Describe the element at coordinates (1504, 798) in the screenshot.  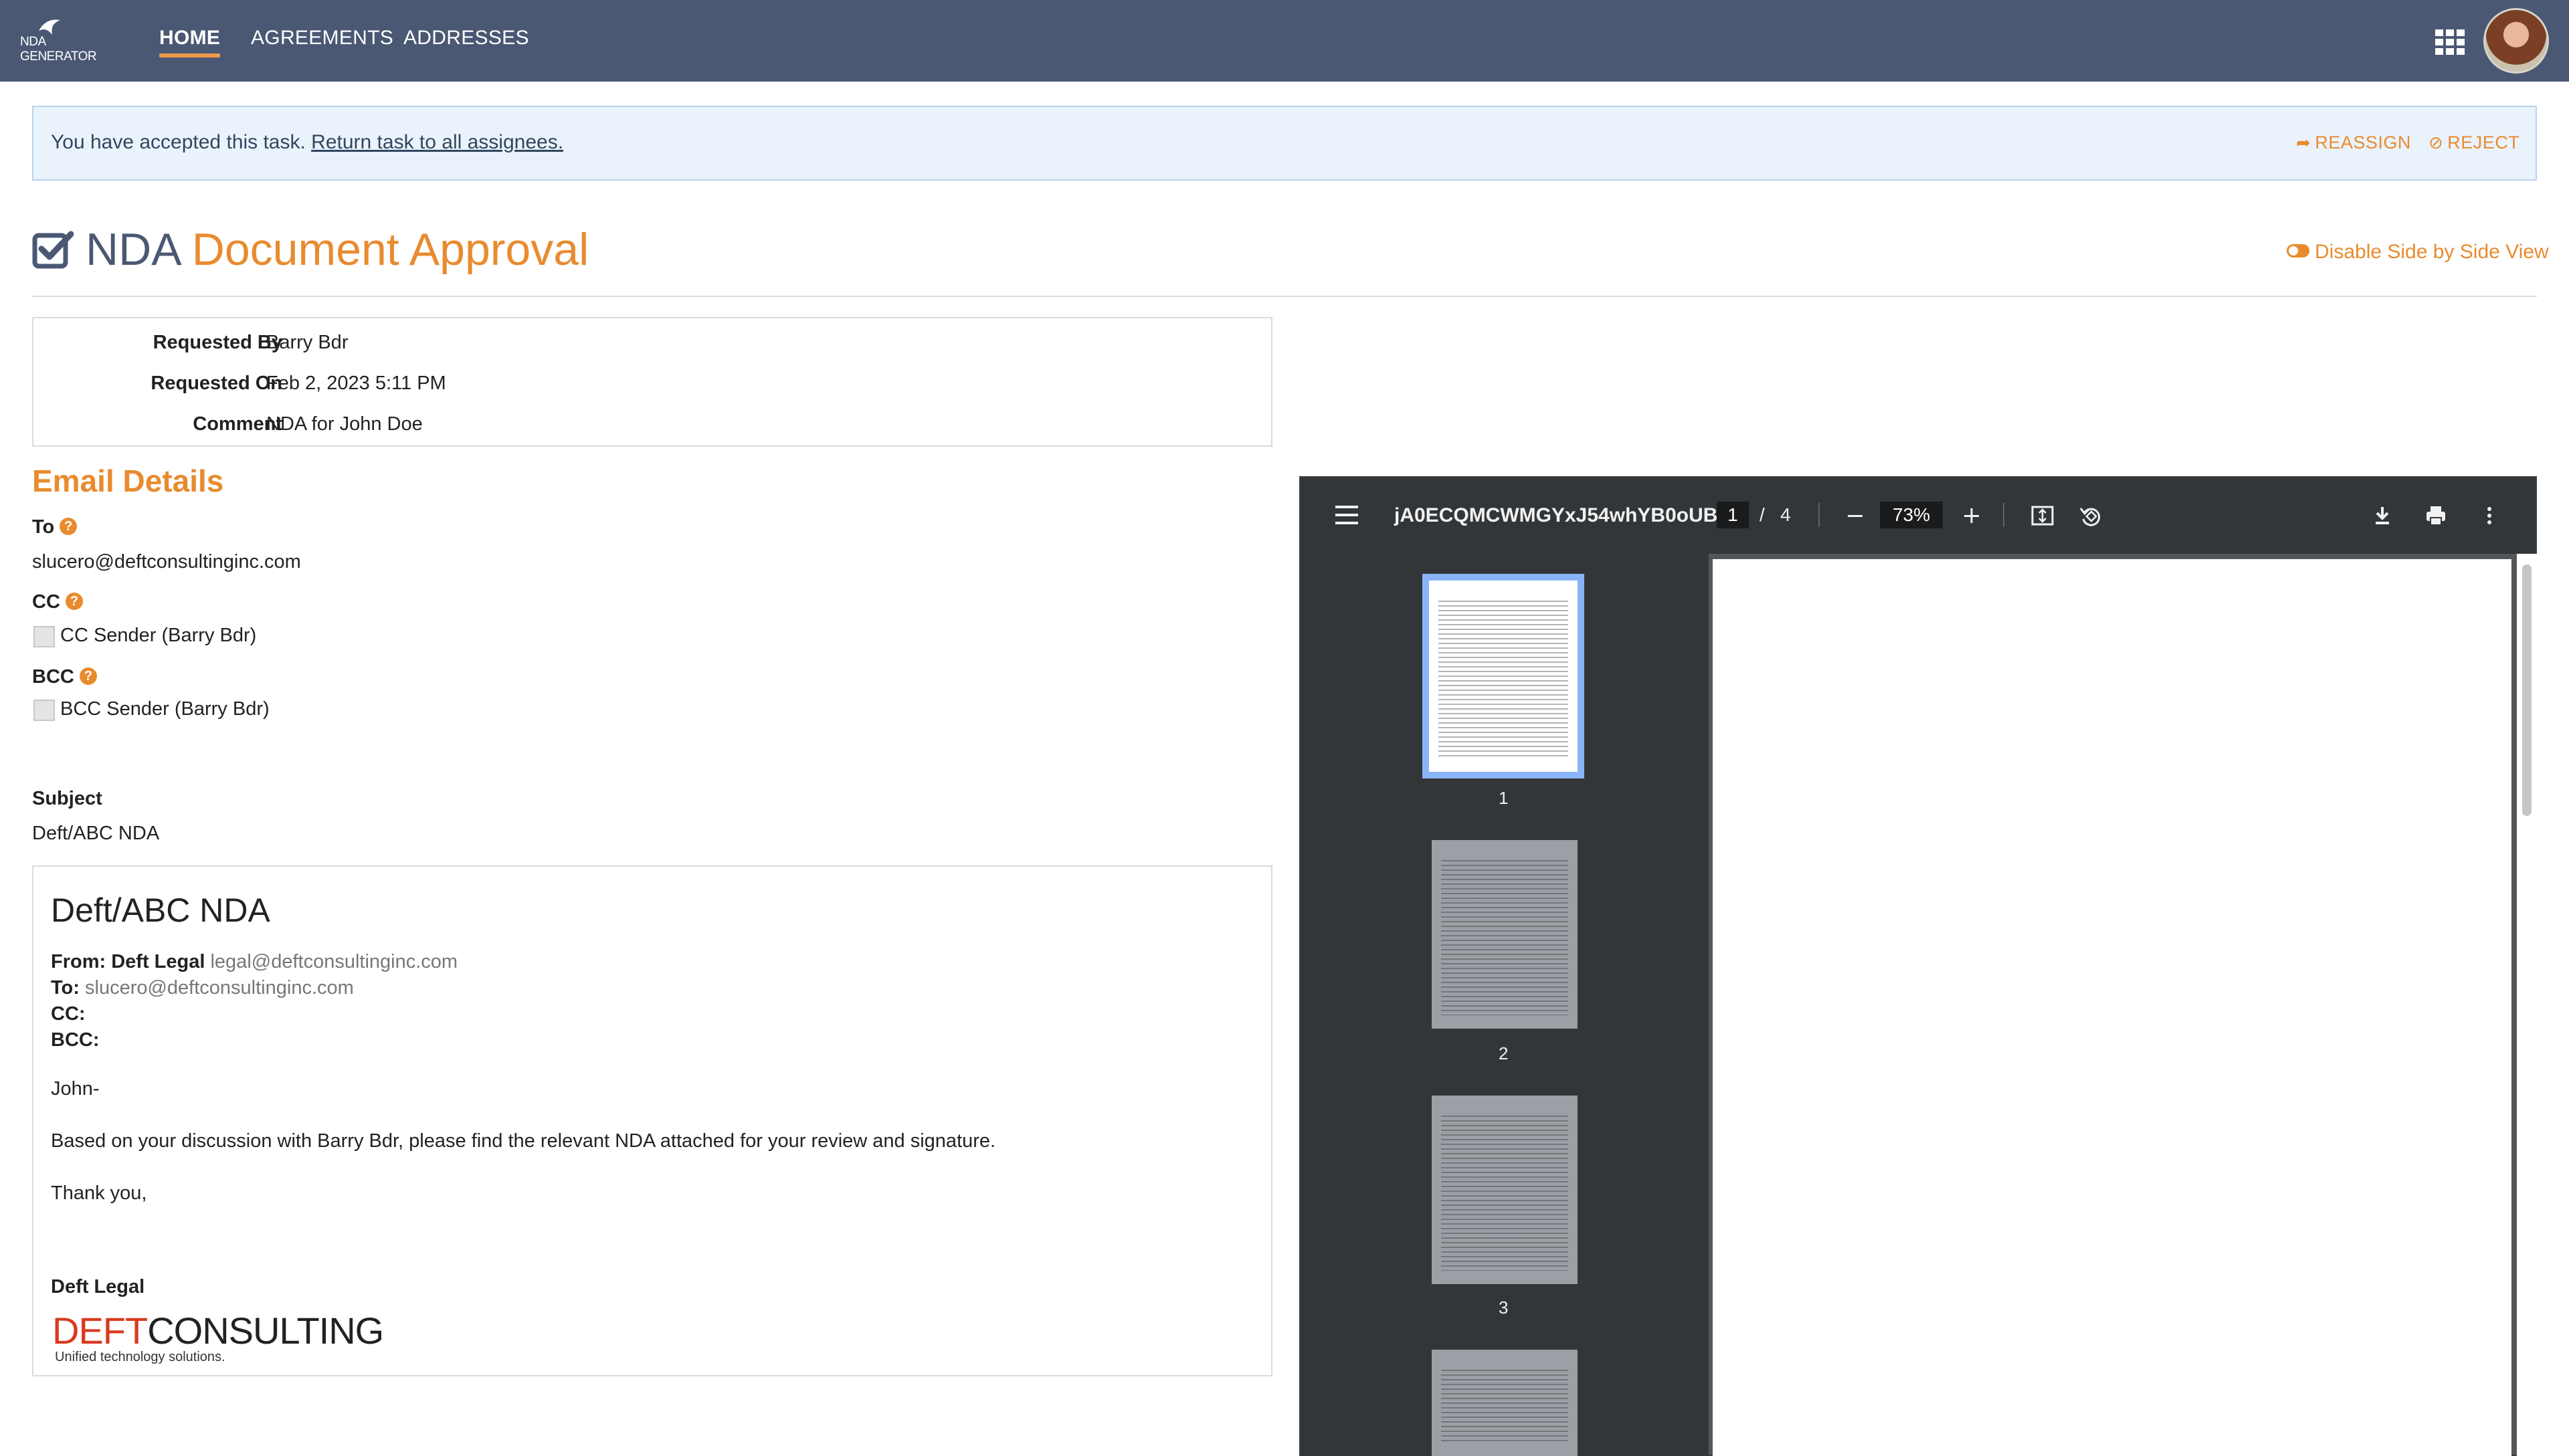
I see `thumbnail-label: 1` at that location.